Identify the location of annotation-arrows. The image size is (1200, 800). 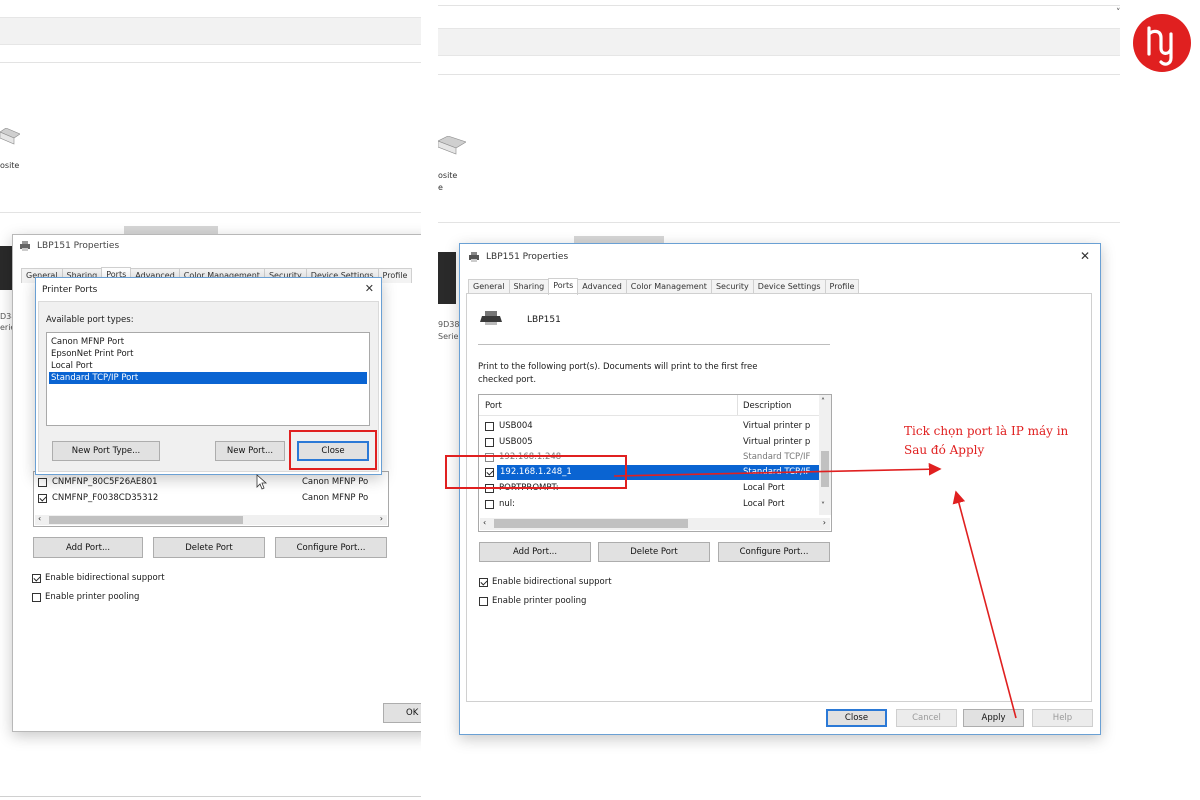
(815, 590).